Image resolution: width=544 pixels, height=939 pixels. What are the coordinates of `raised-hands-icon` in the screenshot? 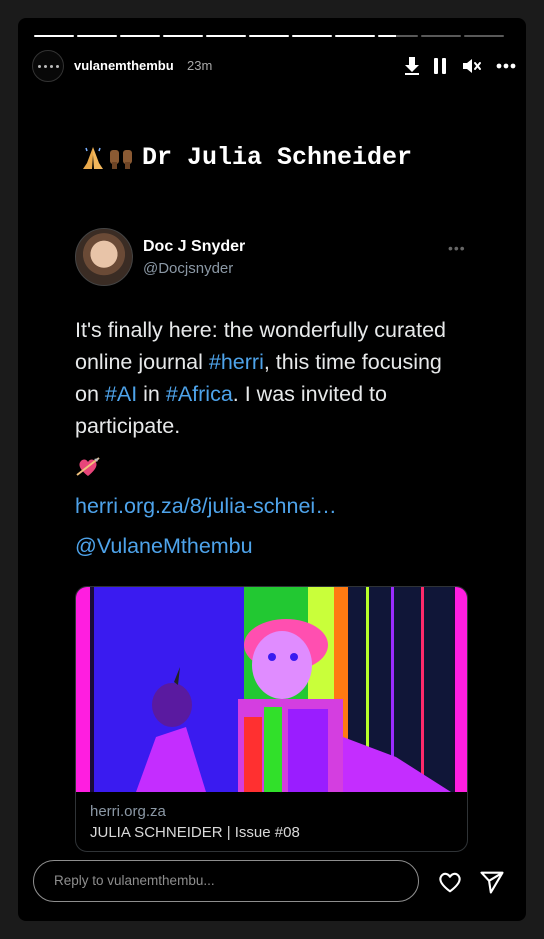 It's located at (121, 159).